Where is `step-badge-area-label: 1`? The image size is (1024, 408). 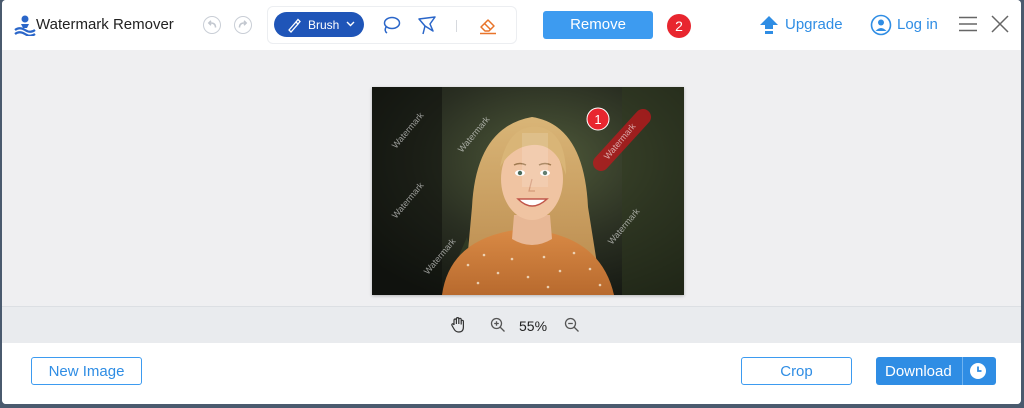
step-badge-area-label: 1 is located at coordinates (597, 119).